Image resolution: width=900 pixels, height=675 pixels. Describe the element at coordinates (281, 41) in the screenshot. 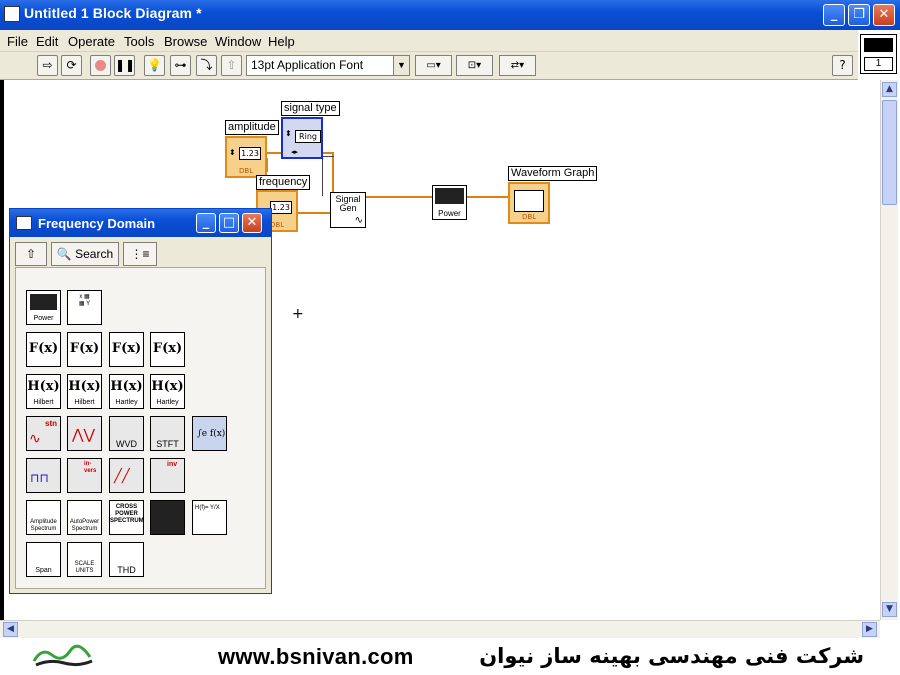

I see `menu-help: Help` at that location.